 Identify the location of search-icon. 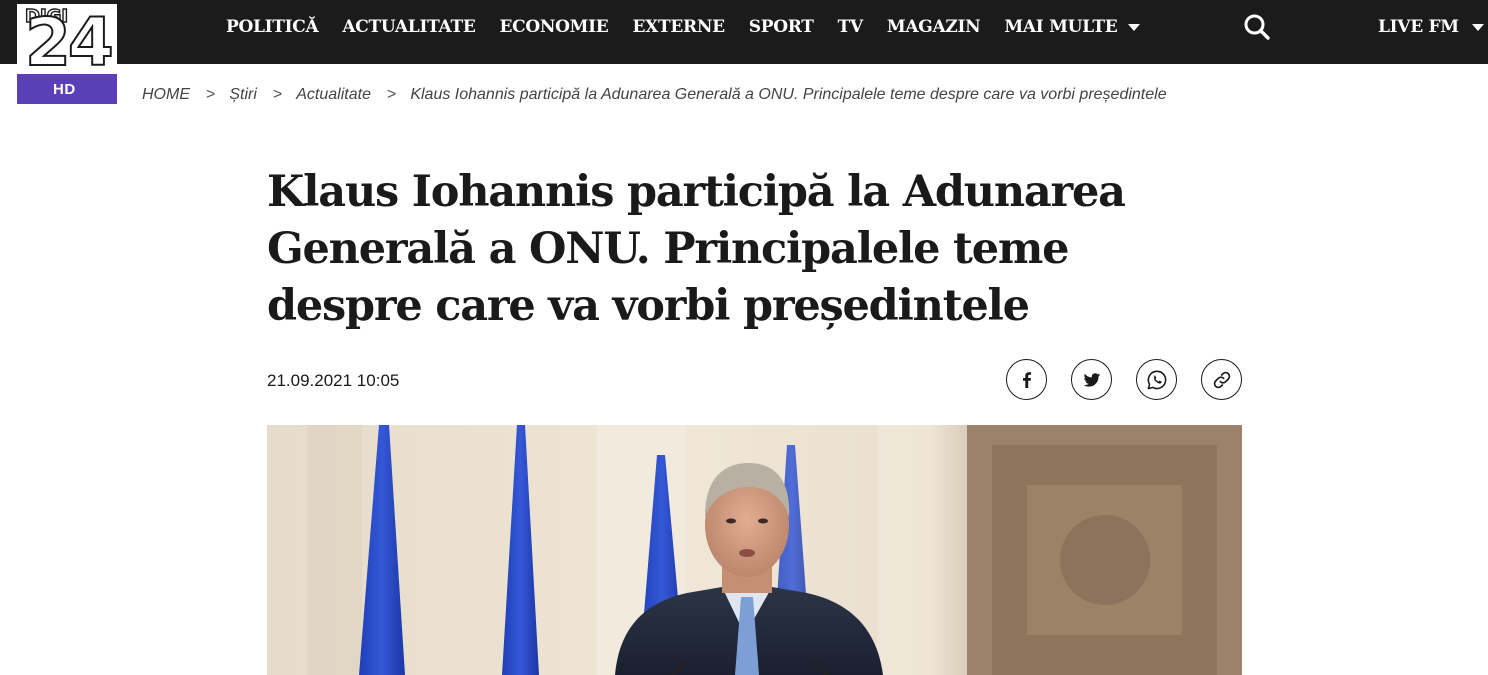
(1257, 27).